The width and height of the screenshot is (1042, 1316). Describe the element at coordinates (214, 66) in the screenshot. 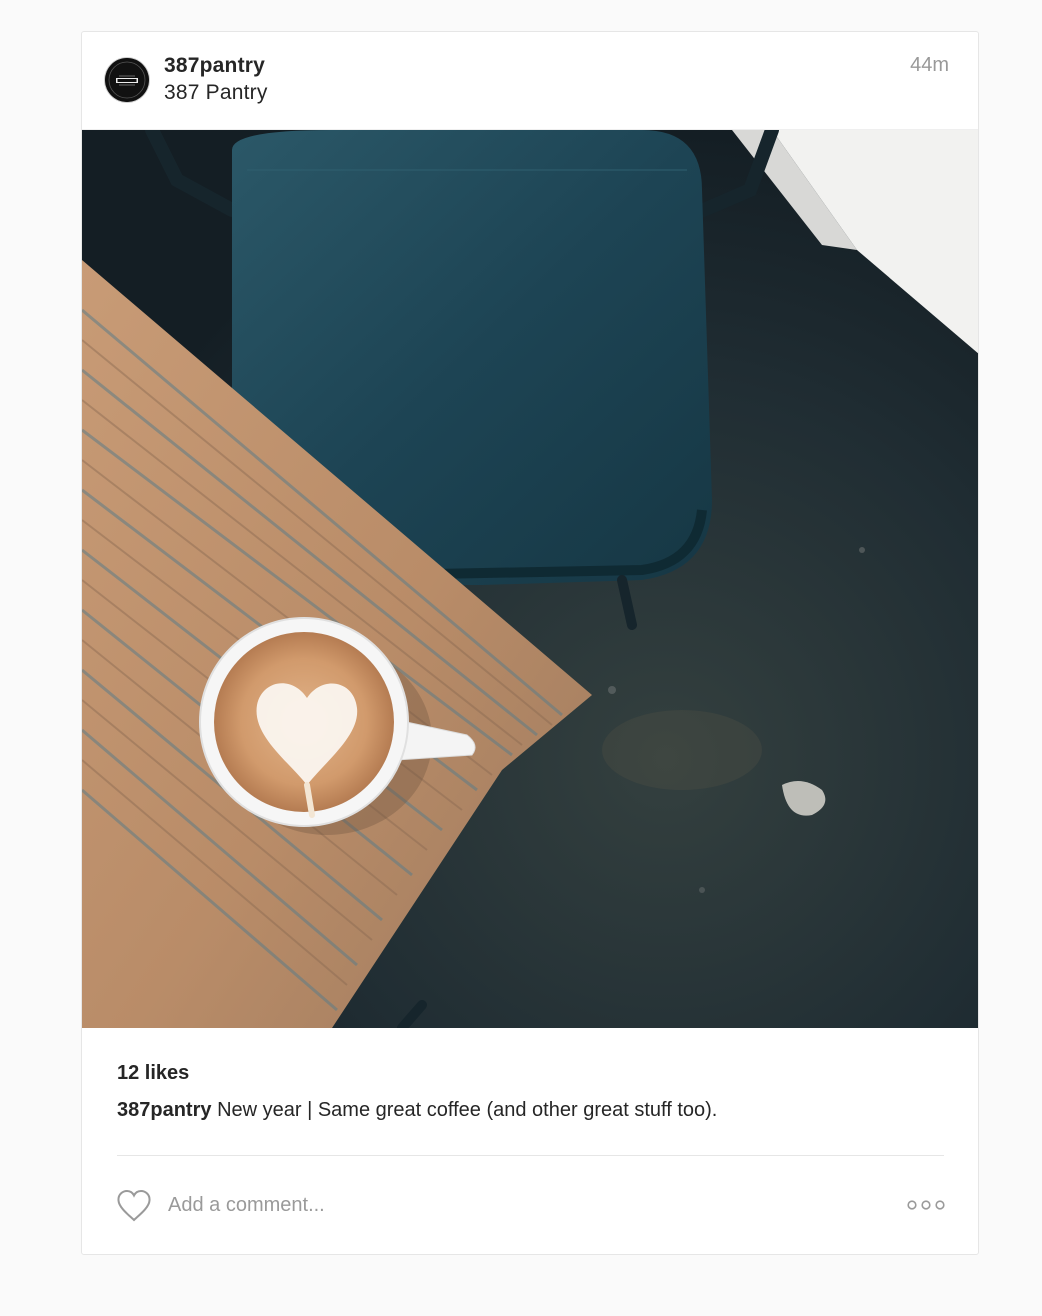

I see `post-username: 387pantry` at that location.